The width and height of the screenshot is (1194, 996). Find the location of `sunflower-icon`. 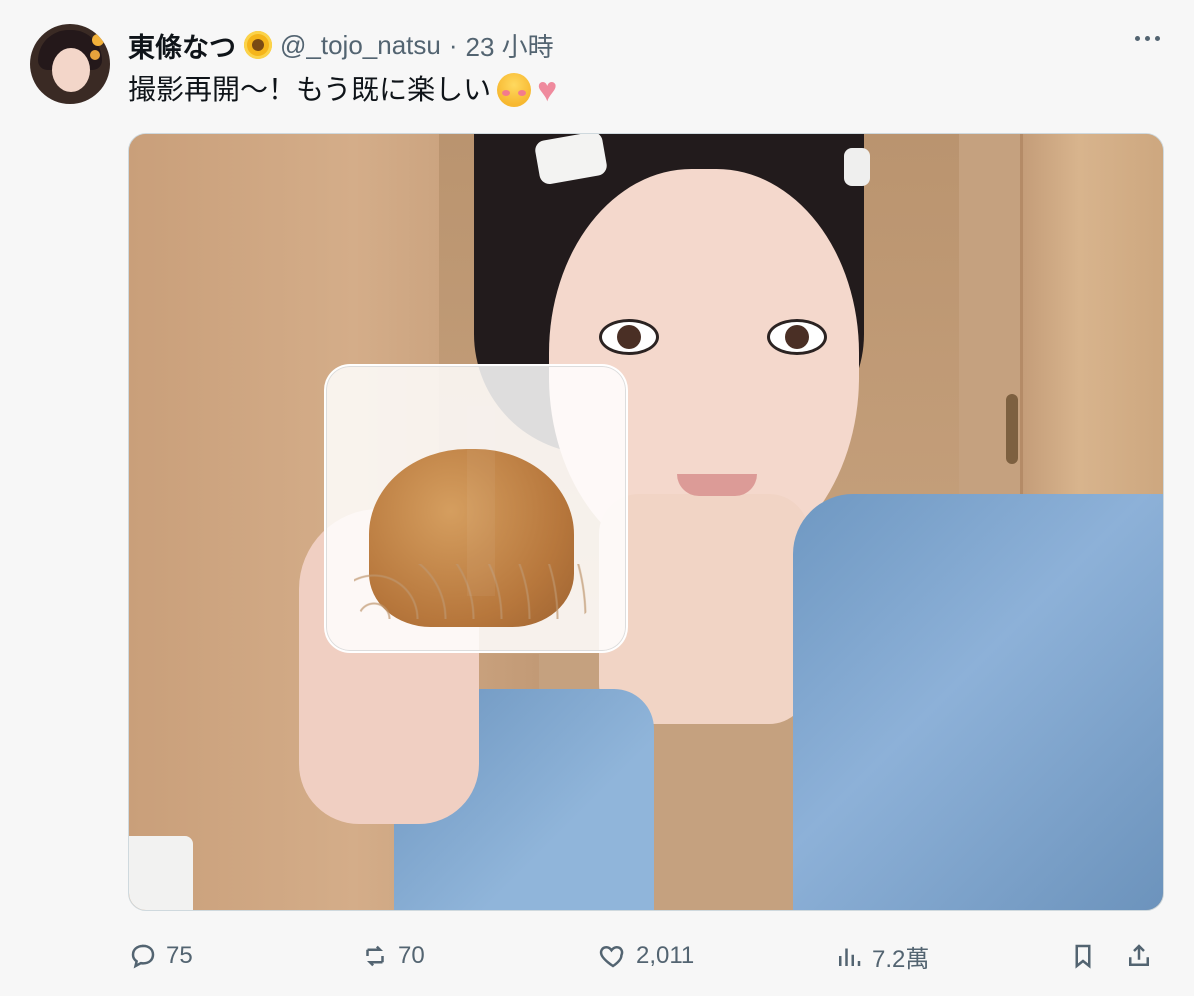

sunflower-icon is located at coordinates (258, 45).